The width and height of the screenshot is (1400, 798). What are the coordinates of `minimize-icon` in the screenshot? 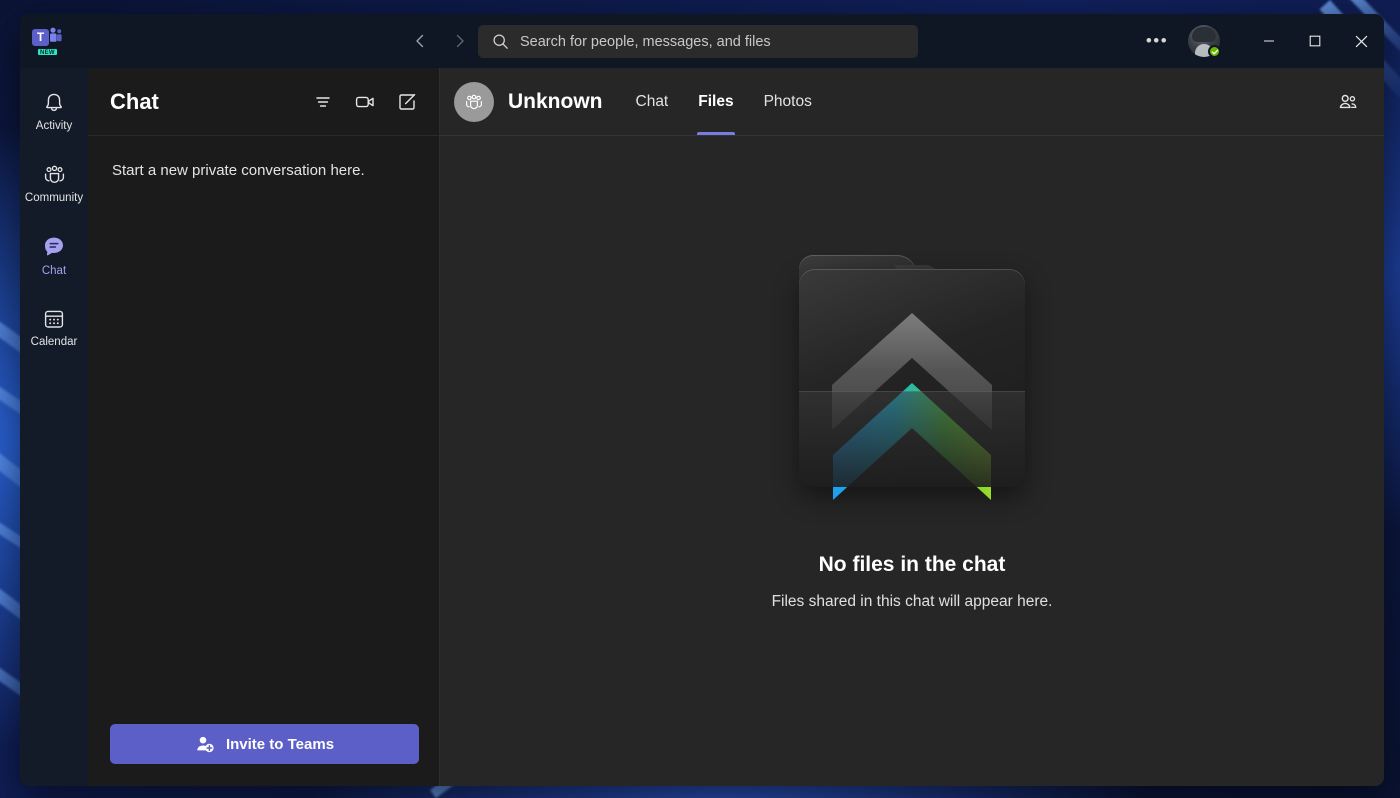 It's located at (1269, 41).